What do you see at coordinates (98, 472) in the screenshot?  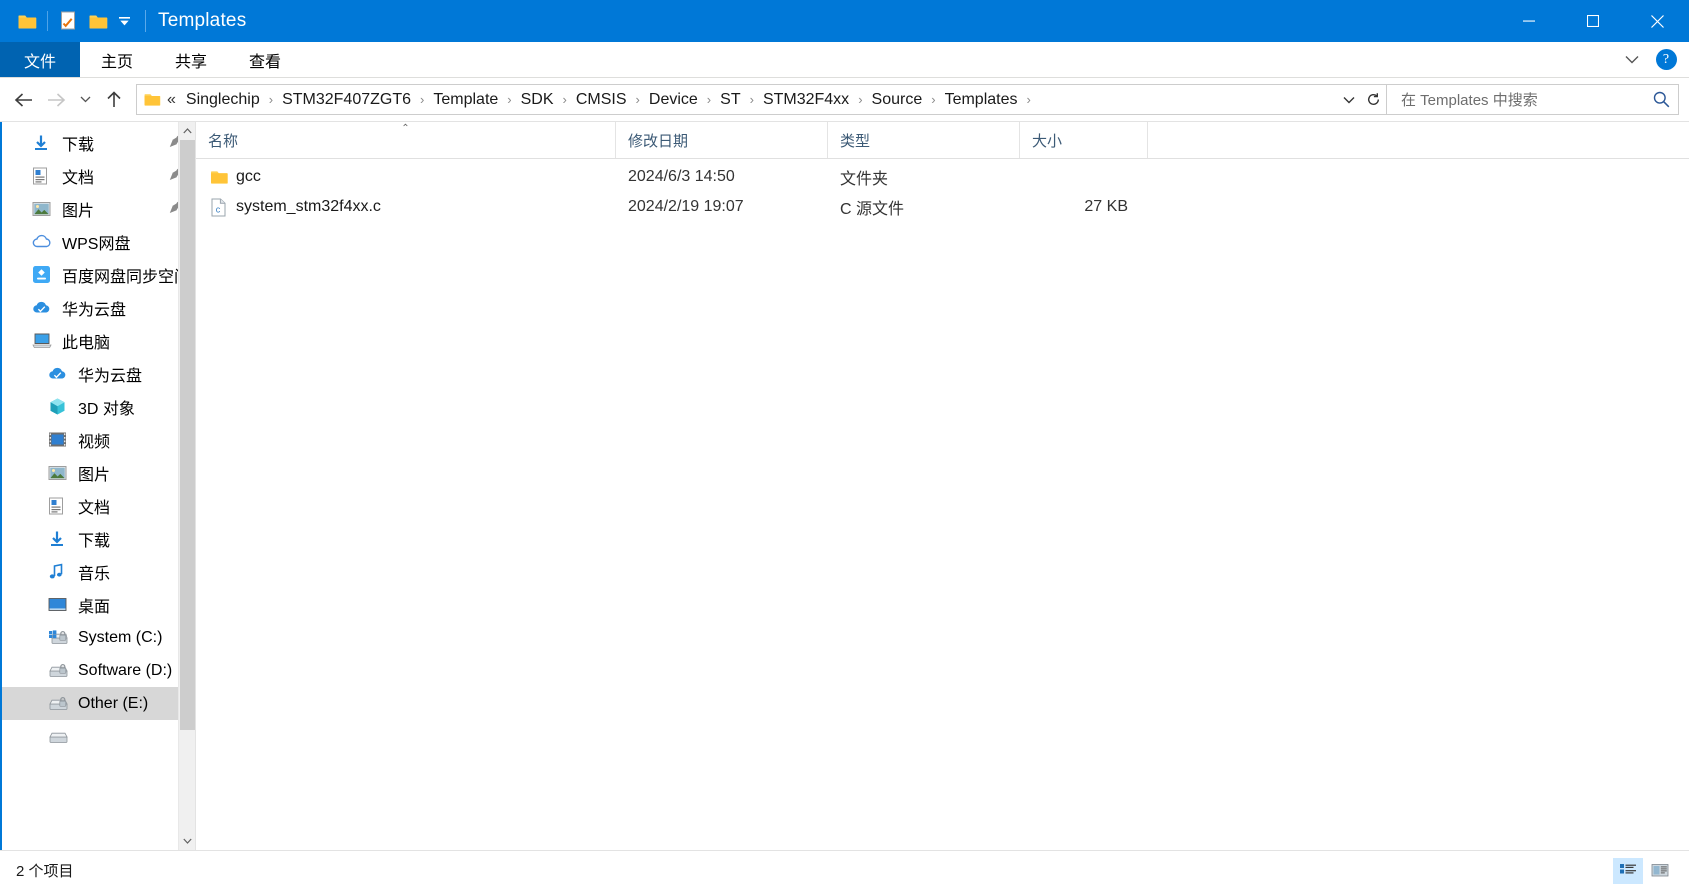 I see `sidebar-item-pictures: 图片` at bounding box center [98, 472].